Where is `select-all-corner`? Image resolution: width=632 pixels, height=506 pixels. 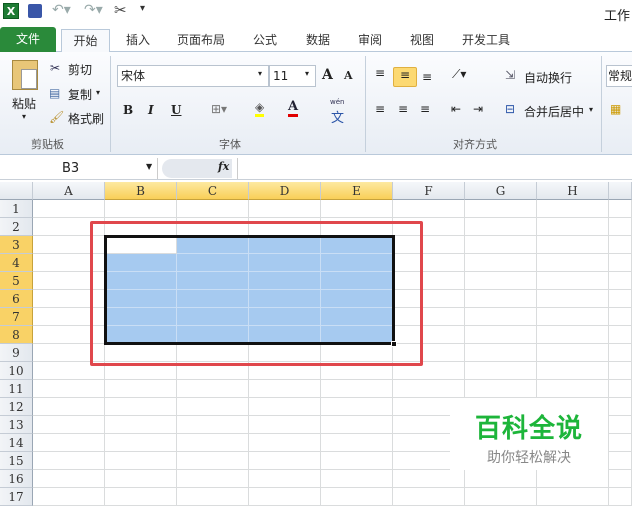
select-all-corner is located at coordinates (16, 191).